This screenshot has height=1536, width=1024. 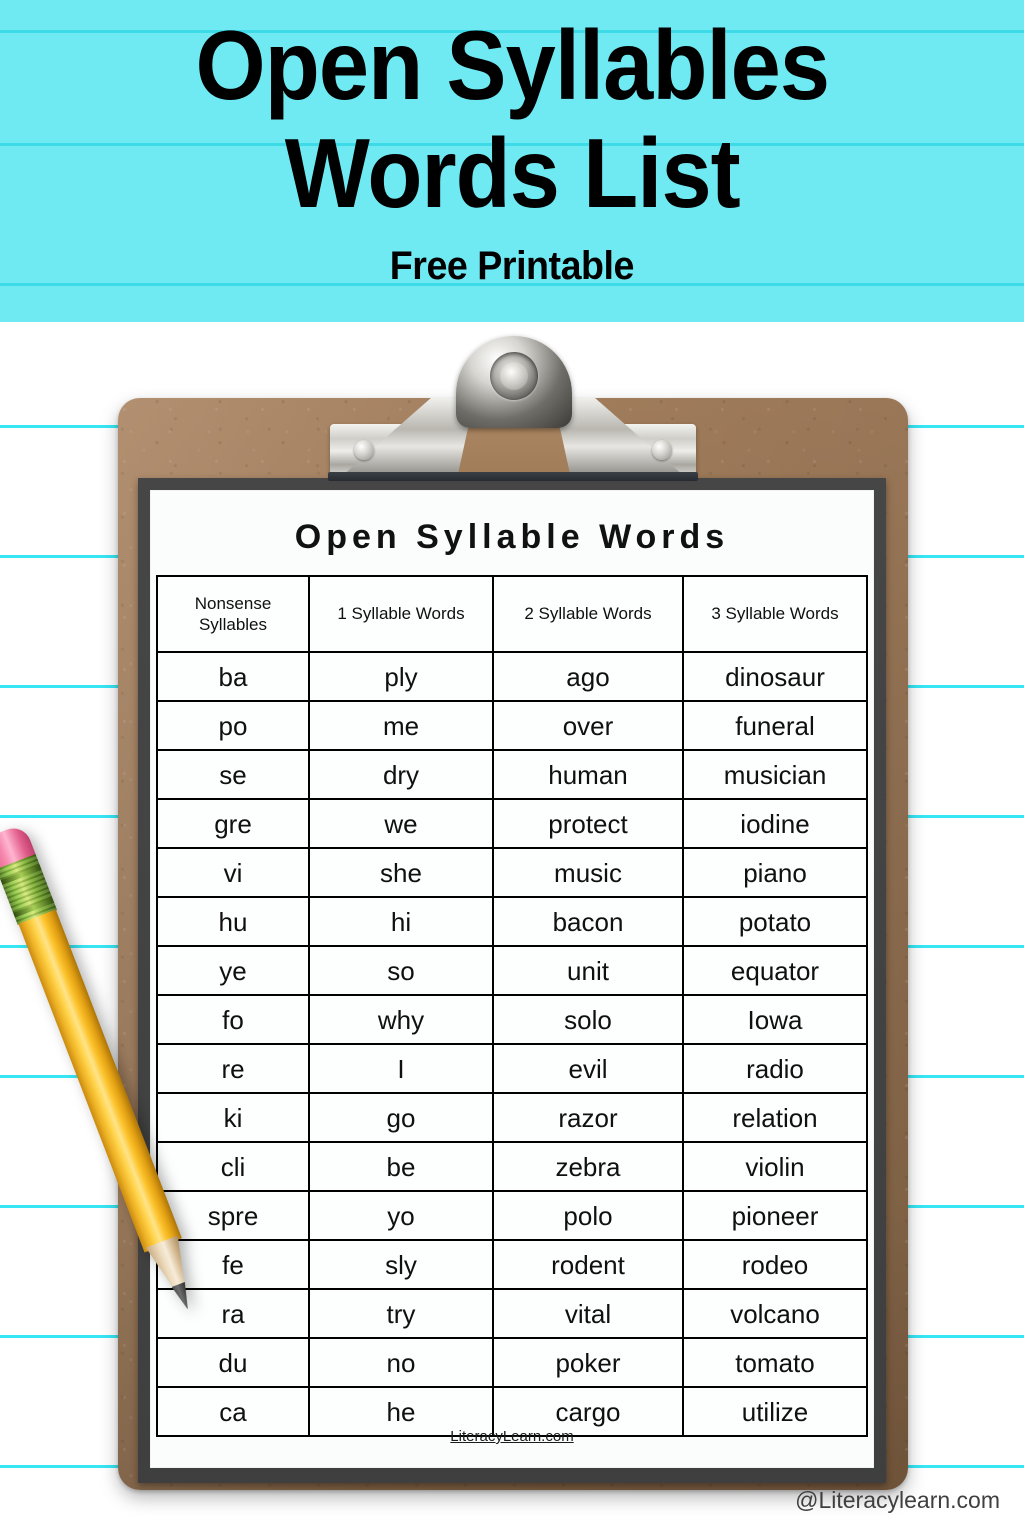 What do you see at coordinates (775, 921) in the screenshot?
I see `word-cell: potato` at bounding box center [775, 921].